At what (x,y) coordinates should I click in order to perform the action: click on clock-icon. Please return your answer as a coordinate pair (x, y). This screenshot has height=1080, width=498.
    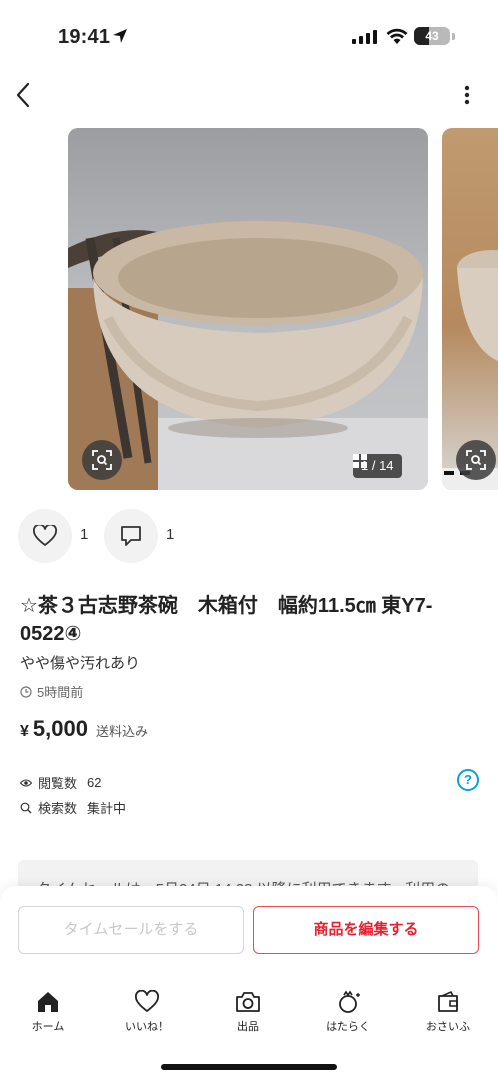
    Looking at the image, I should click on (26, 691).